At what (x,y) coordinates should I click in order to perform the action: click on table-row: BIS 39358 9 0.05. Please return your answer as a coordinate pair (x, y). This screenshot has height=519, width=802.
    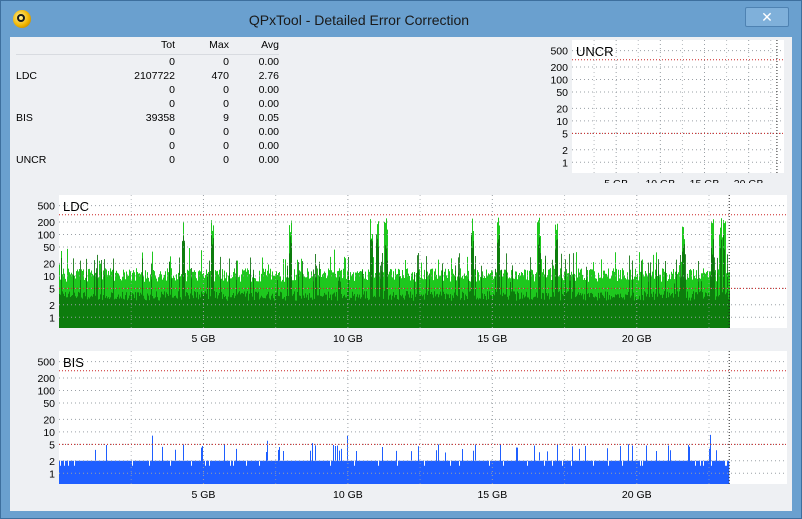
    Looking at the image, I should click on (147, 118).